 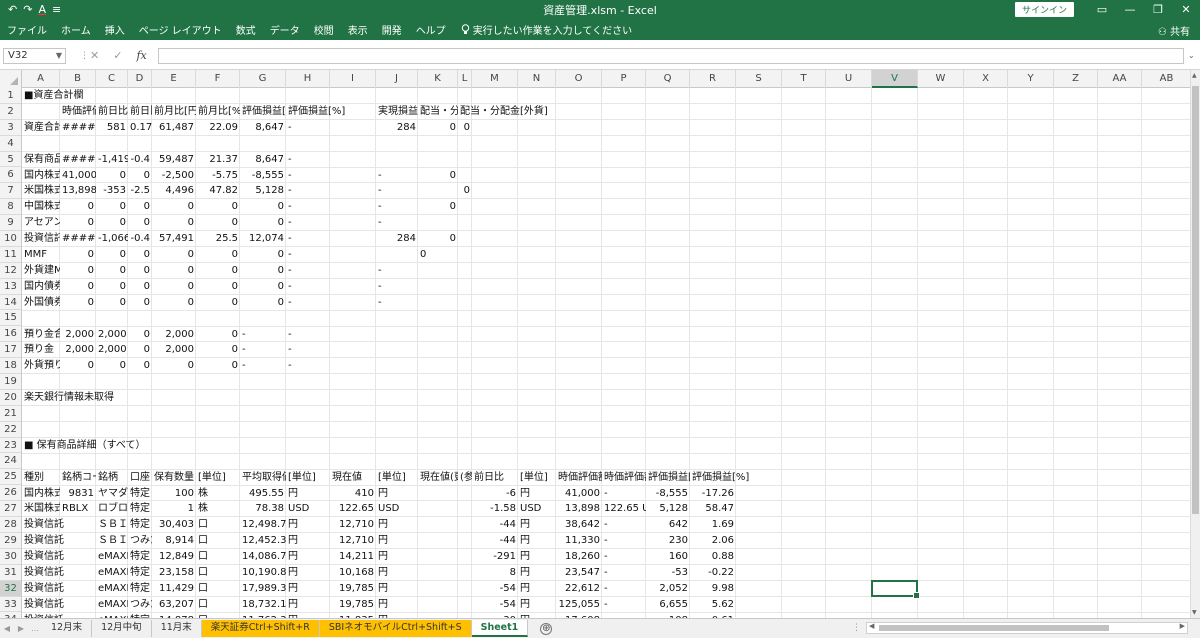 What do you see at coordinates (174, 573) in the screenshot?
I see `cell-e31: 23,158` at bounding box center [174, 573].